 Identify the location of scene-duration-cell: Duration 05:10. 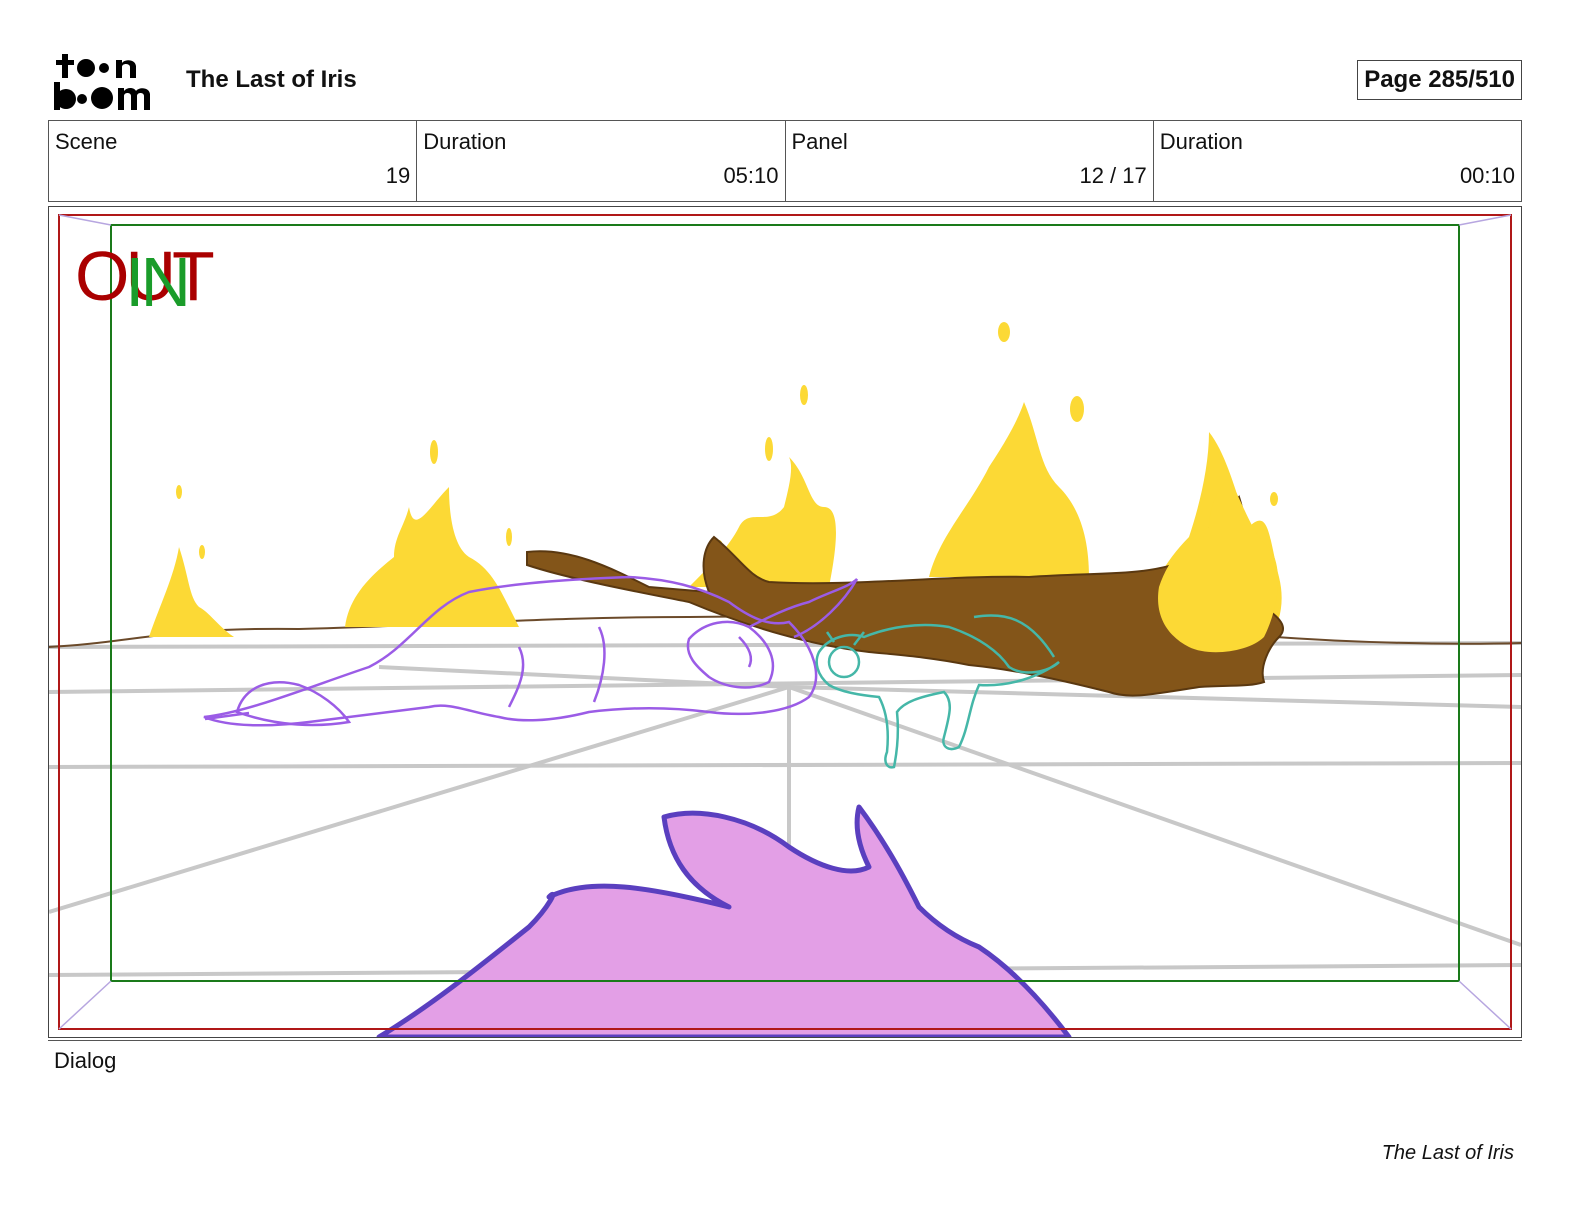
(601, 161).